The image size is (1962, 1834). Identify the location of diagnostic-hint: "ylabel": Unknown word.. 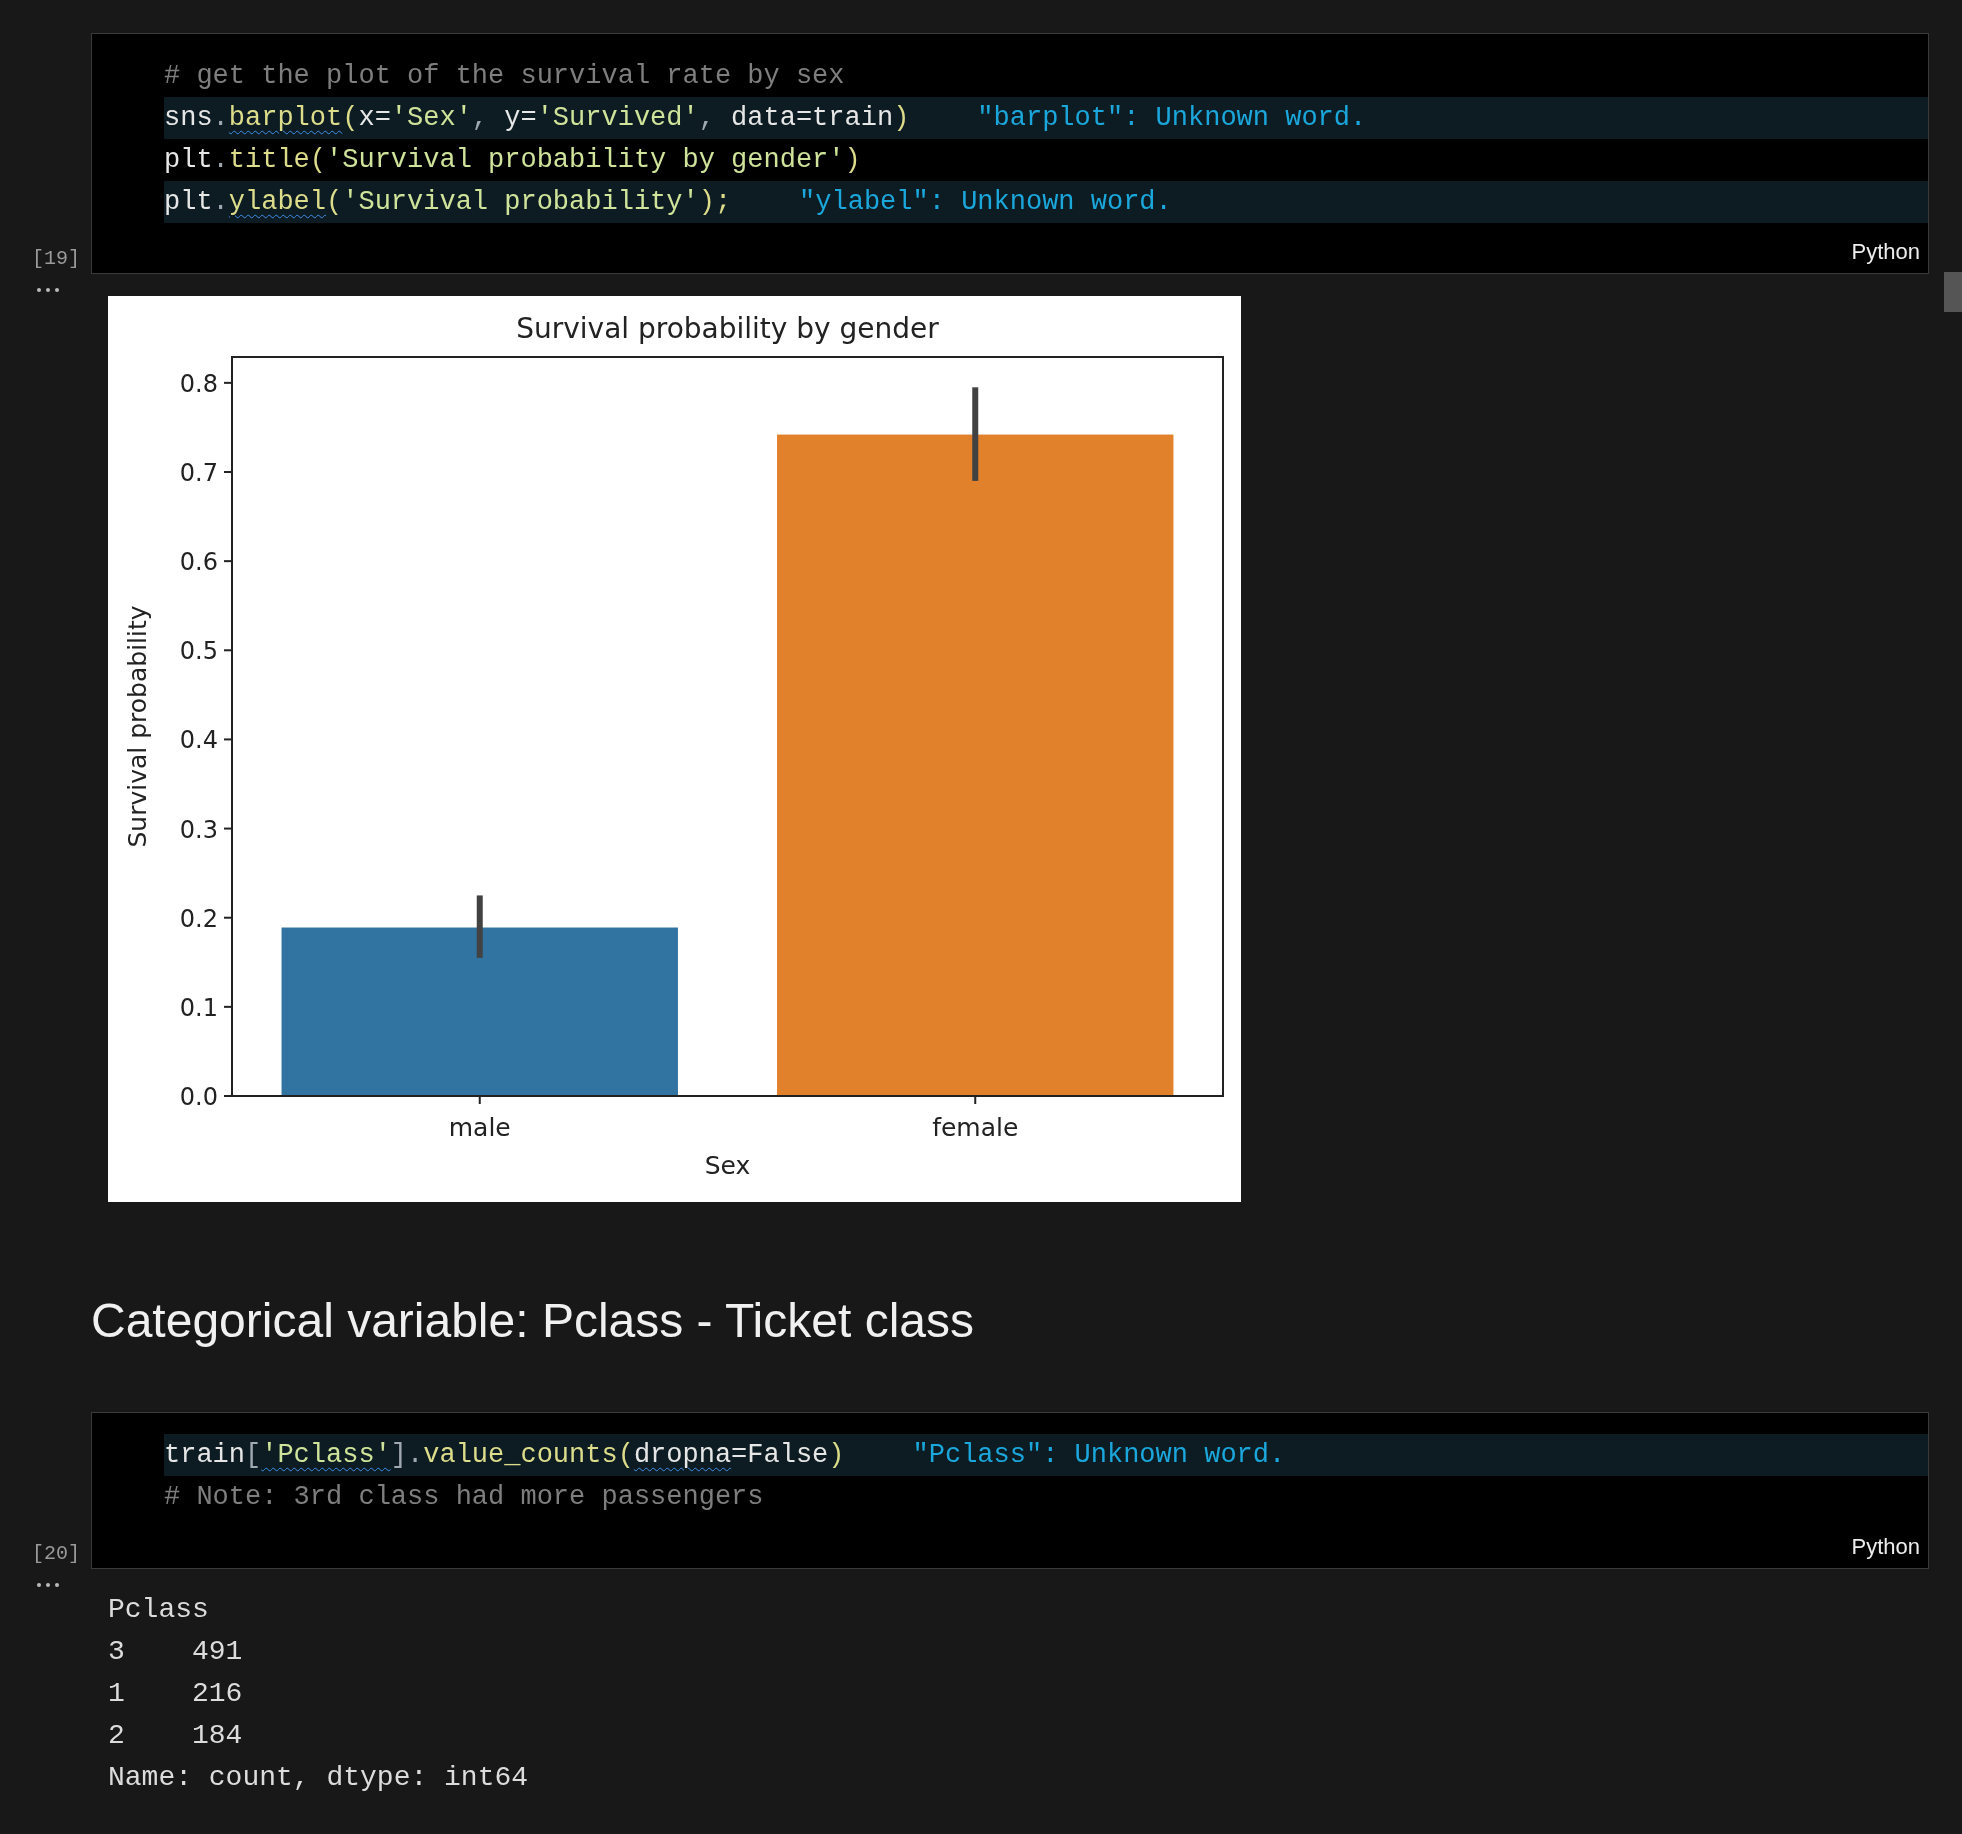
(985, 202).